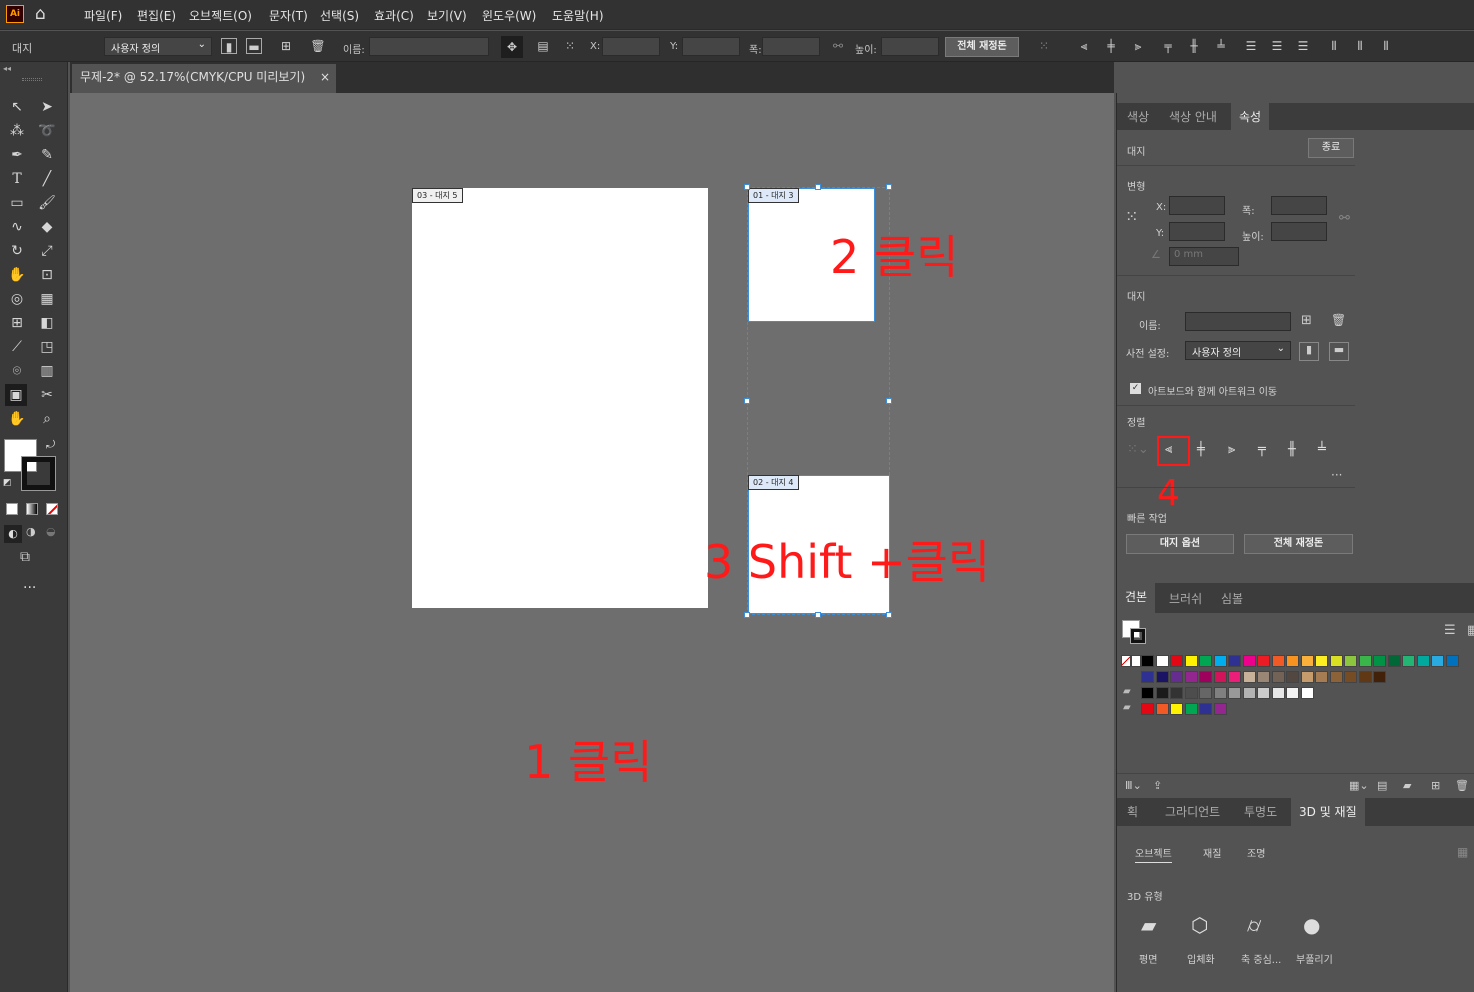 The width and height of the screenshot is (1474, 992). I want to click on paintbrush-tool-icon: 🖌, so click(47, 203).